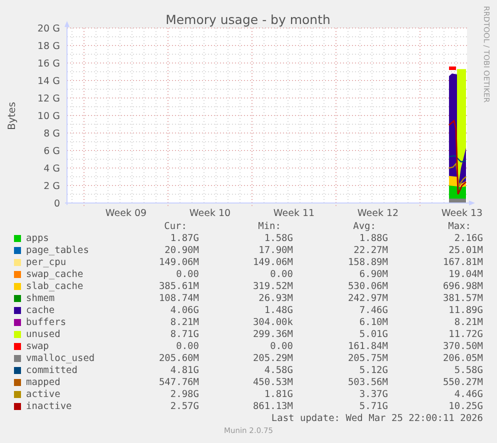 The height and width of the screenshot is (443, 497). I want to click on average-value: 6.90M, so click(373, 274).